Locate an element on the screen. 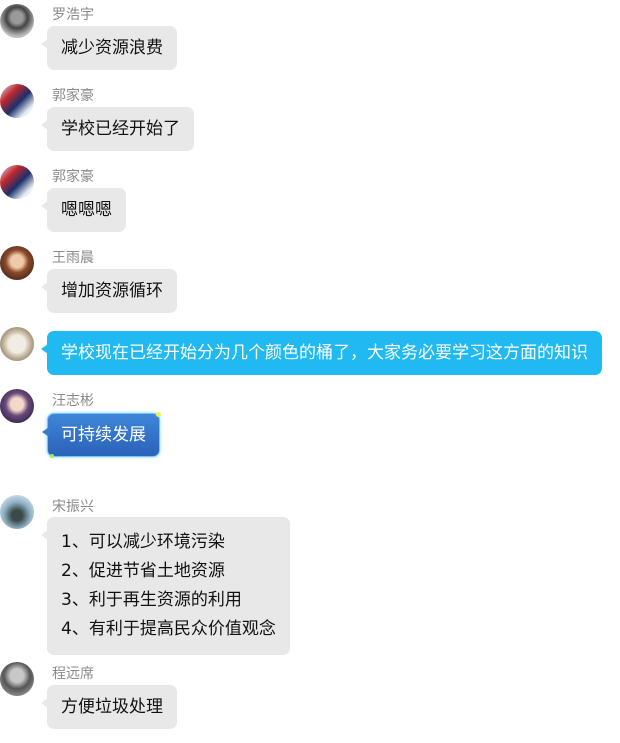  message-text: 可持续发展 is located at coordinates (103, 435).